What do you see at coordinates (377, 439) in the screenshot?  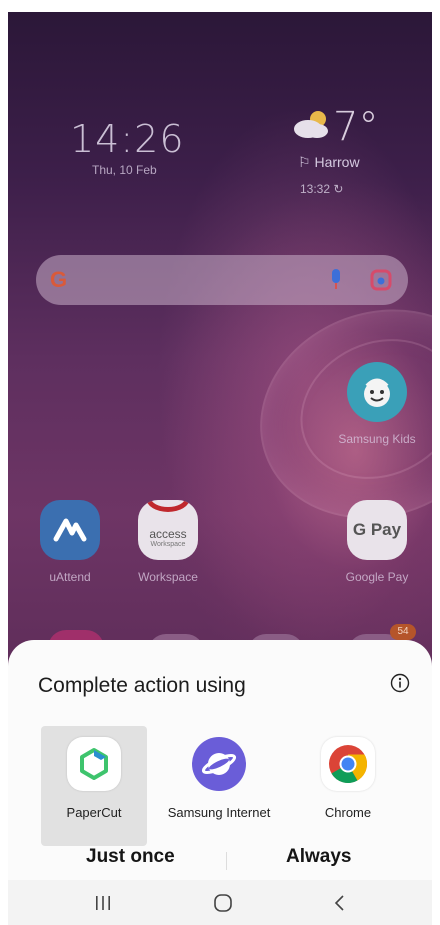 I see `app-label-samsung-kids: Samsung Kids` at bounding box center [377, 439].